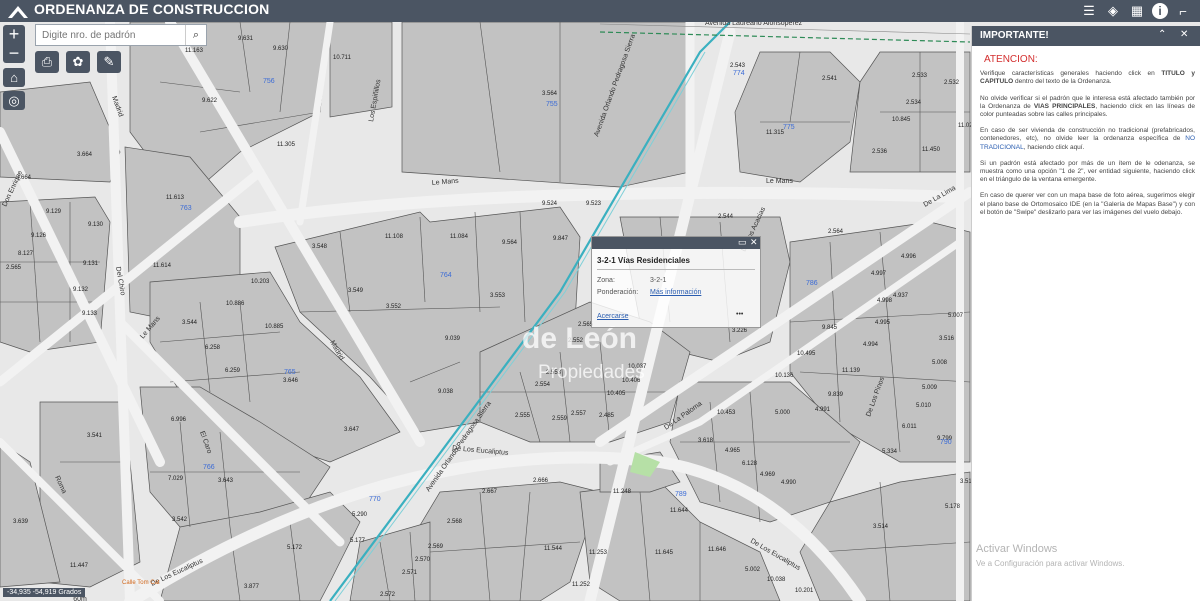 The image size is (1200, 601). What do you see at coordinates (342, 58) in the screenshot?
I see `parcel-number: 10.711` at bounding box center [342, 58].